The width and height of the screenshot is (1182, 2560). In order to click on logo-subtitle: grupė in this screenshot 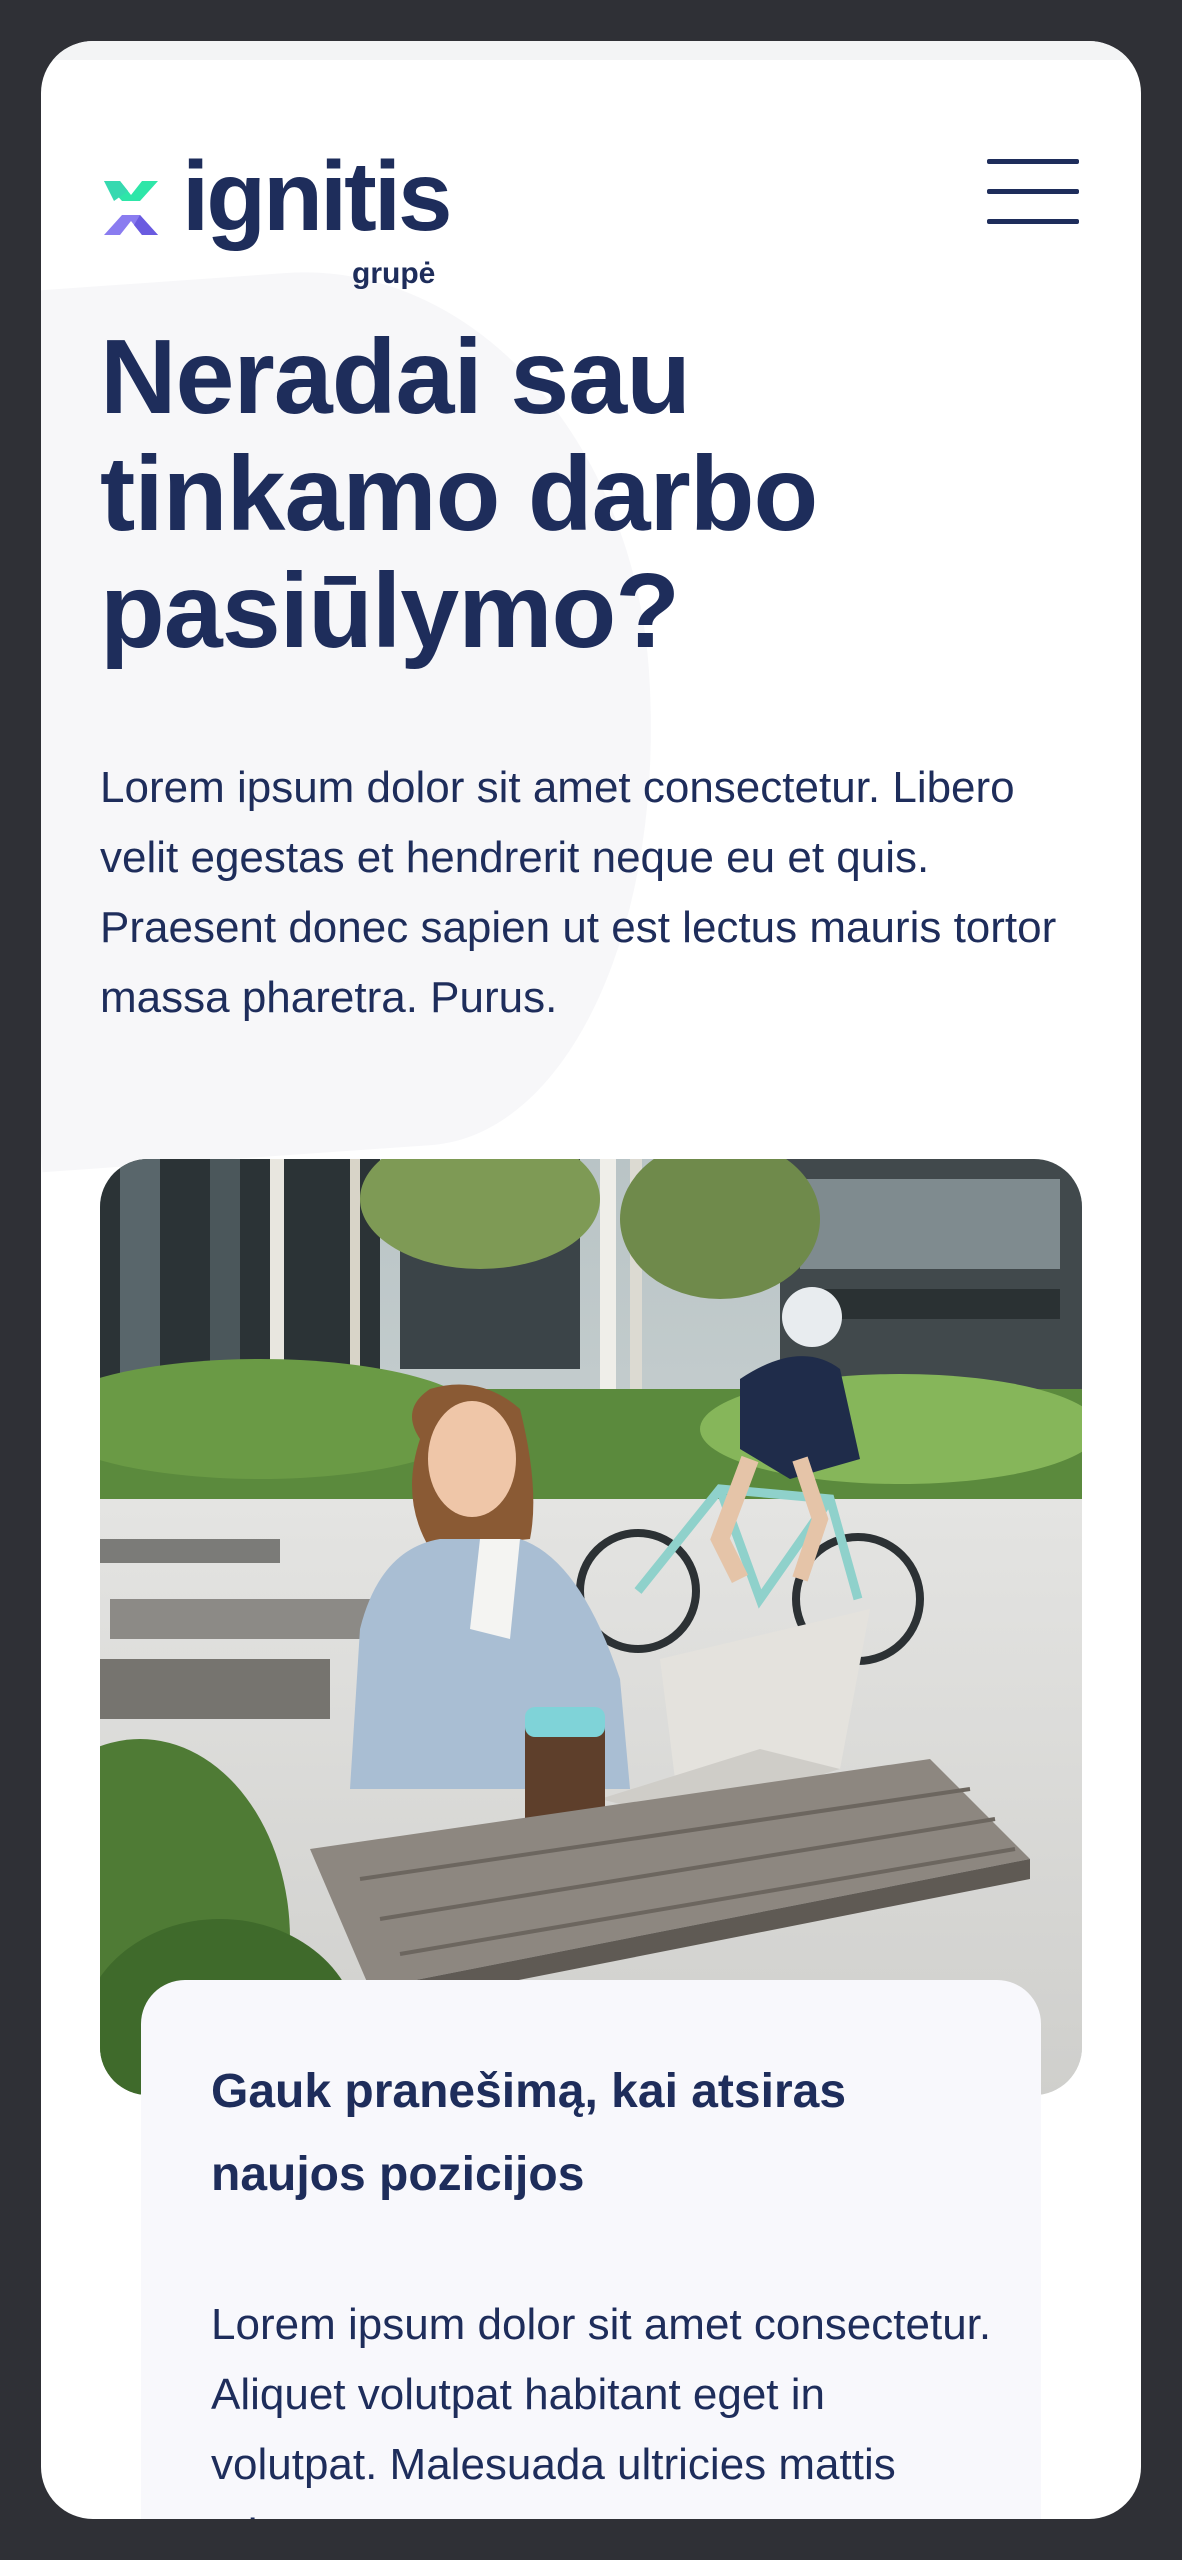, I will do `click(394, 273)`.